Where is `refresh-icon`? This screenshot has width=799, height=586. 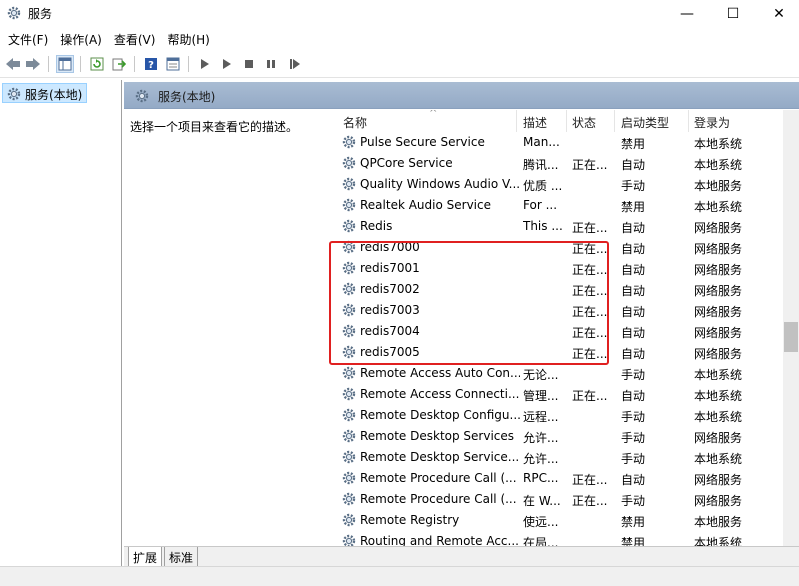 refresh-icon is located at coordinates (97, 64).